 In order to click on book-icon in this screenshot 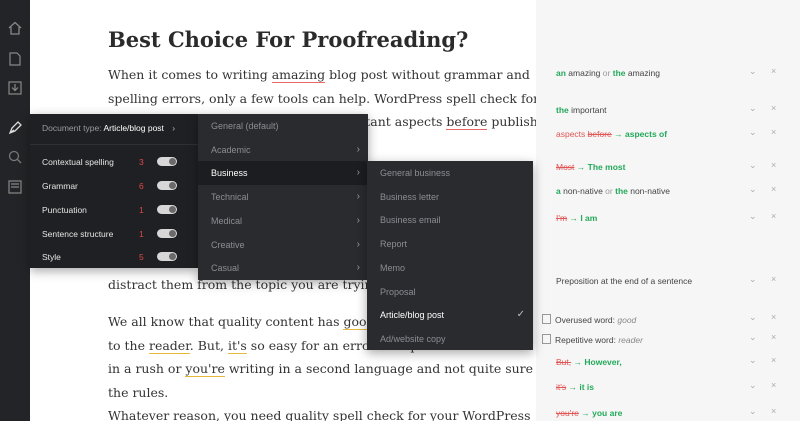, I will do `click(15, 187)`.